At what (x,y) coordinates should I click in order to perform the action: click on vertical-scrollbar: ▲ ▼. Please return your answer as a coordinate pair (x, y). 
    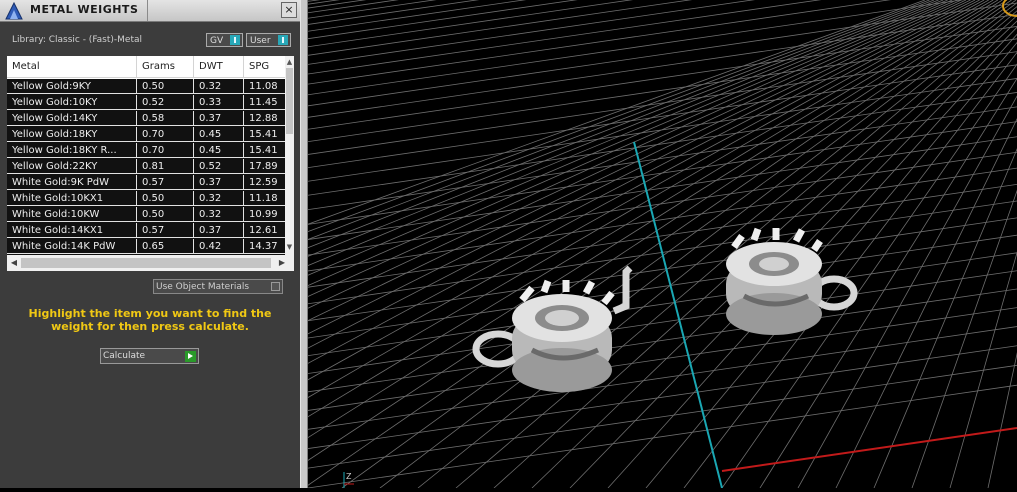
    Looking at the image, I should click on (289, 155).